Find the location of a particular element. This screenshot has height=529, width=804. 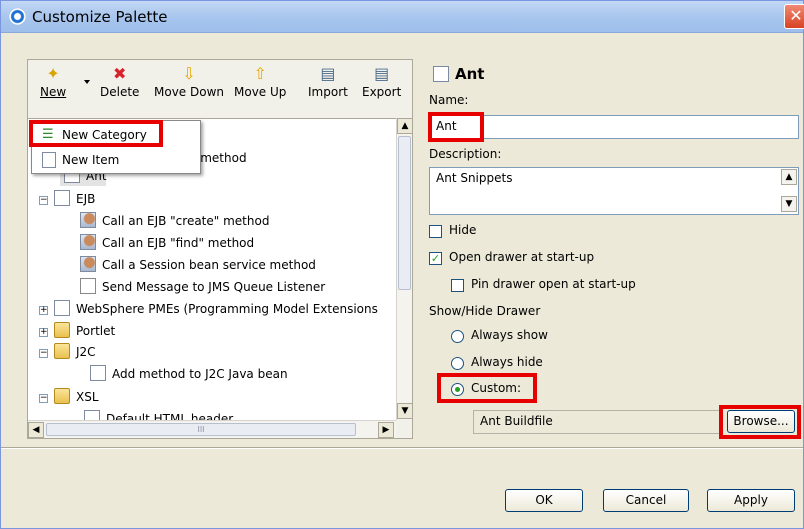

tree-row-portlet: Portlet is located at coordinates (84, 331).